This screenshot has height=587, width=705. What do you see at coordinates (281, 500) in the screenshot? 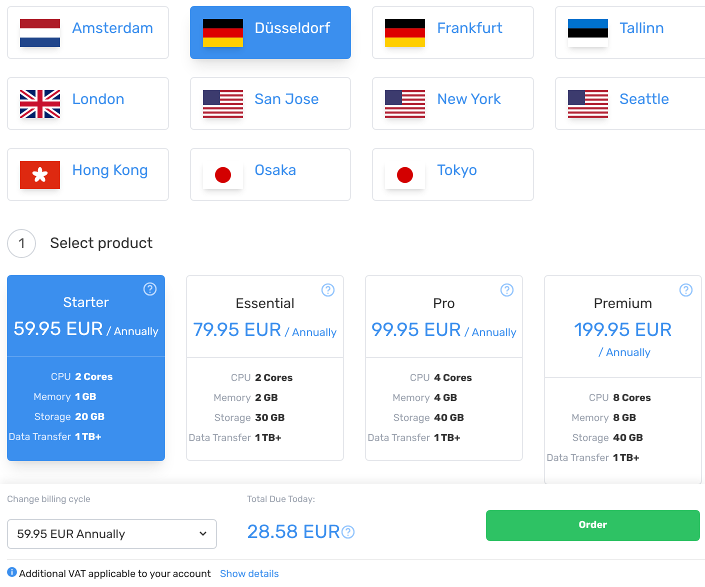
I see `total-label: Total Due Today:` at bounding box center [281, 500].